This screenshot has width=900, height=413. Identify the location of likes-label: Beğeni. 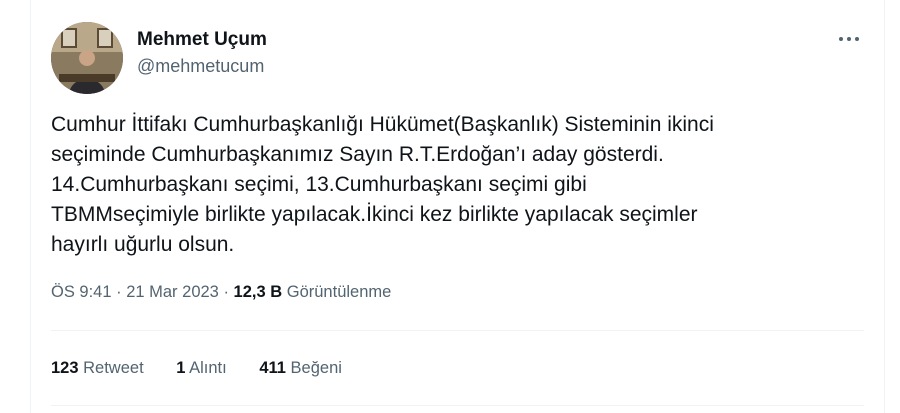
(316, 368).